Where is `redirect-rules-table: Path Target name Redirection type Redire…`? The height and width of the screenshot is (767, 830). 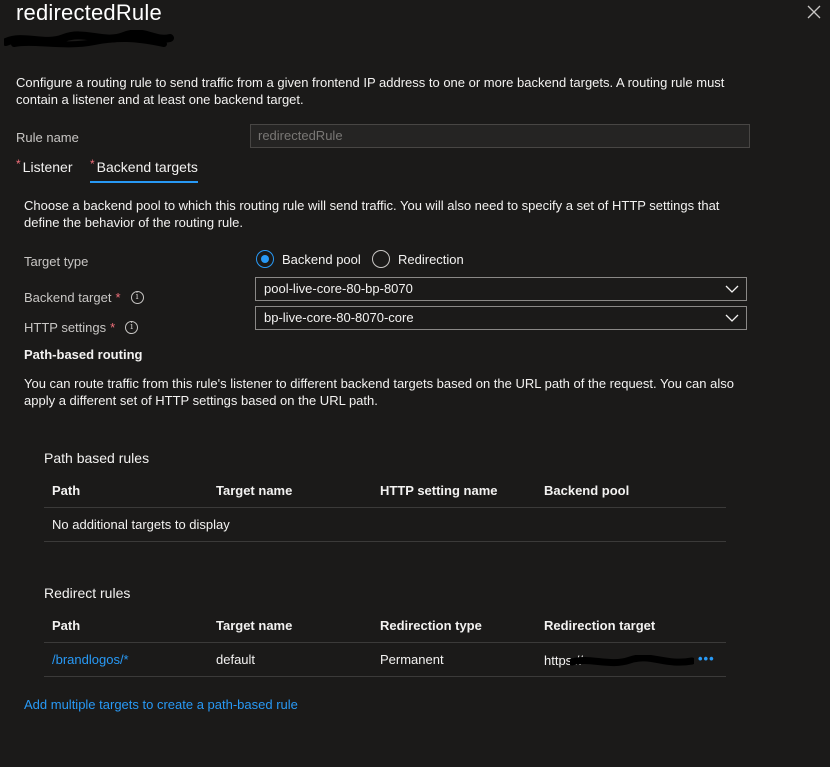 redirect-rules-table: Path Target name Redirection type Redire… is located at coordinates (385, 642).